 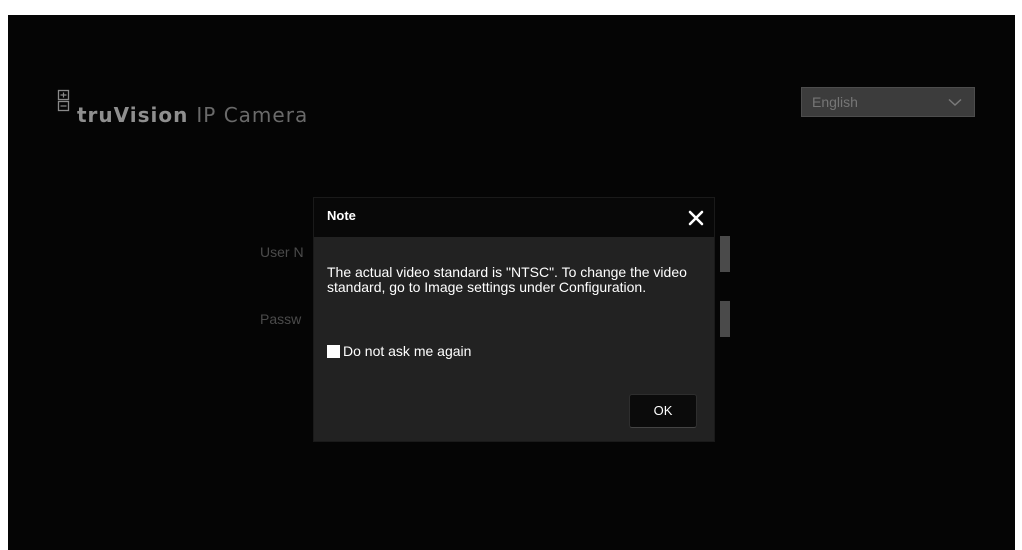 What do you see at coordinates (333, 351) in the screenshot?
I see `do-not-ask-checkbox` at bounding box center [333, 351].